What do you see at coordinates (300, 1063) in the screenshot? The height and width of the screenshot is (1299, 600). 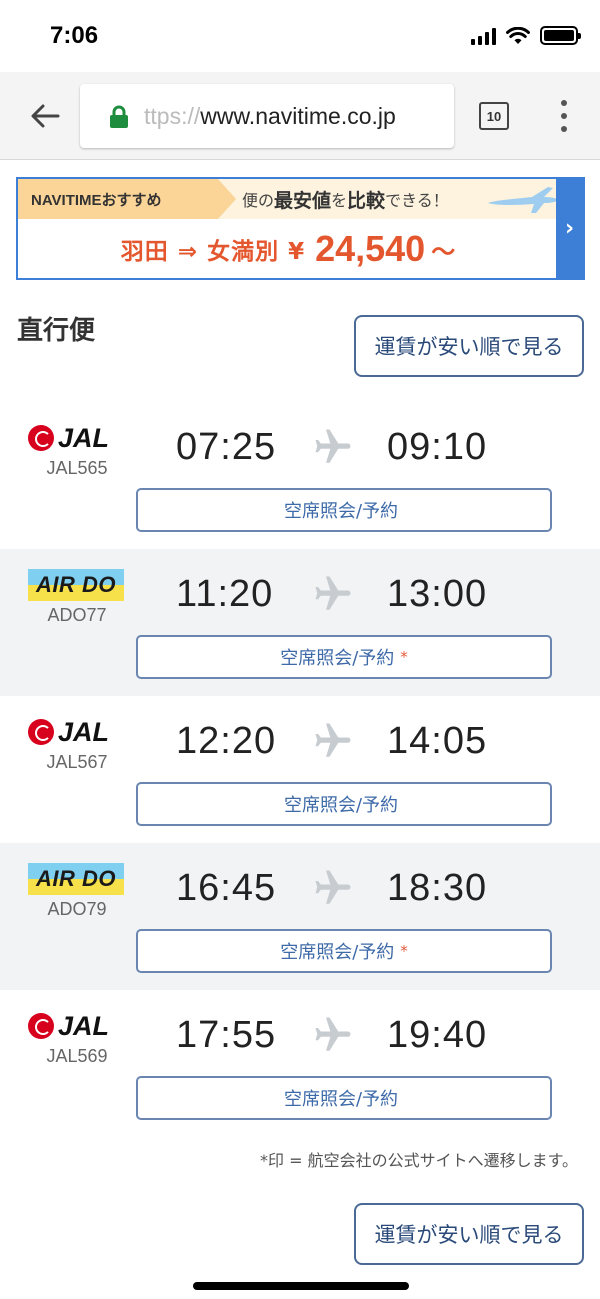 I see `flight-row: JAL JAL569 17:55 19:40 空席照会/予約` at bounding box center [300, 1063].